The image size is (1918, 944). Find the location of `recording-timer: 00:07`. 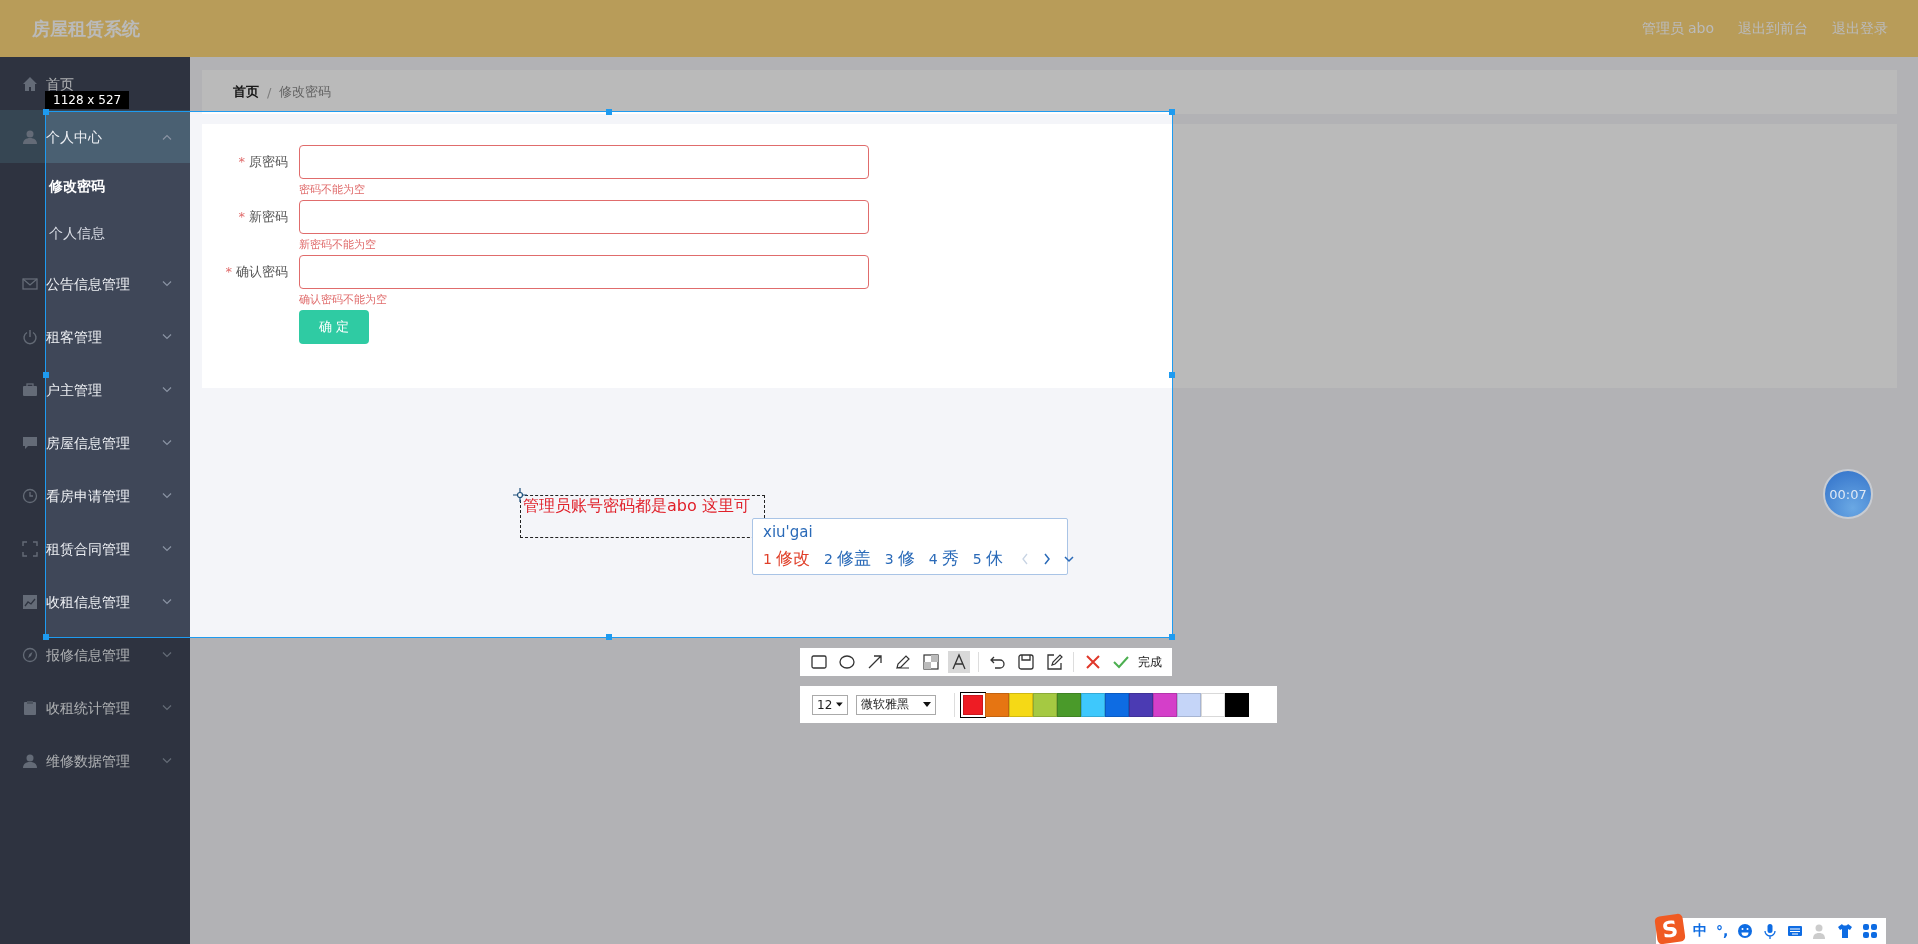

recording-timer: 00:07 is located at coordinates (1848, 494).